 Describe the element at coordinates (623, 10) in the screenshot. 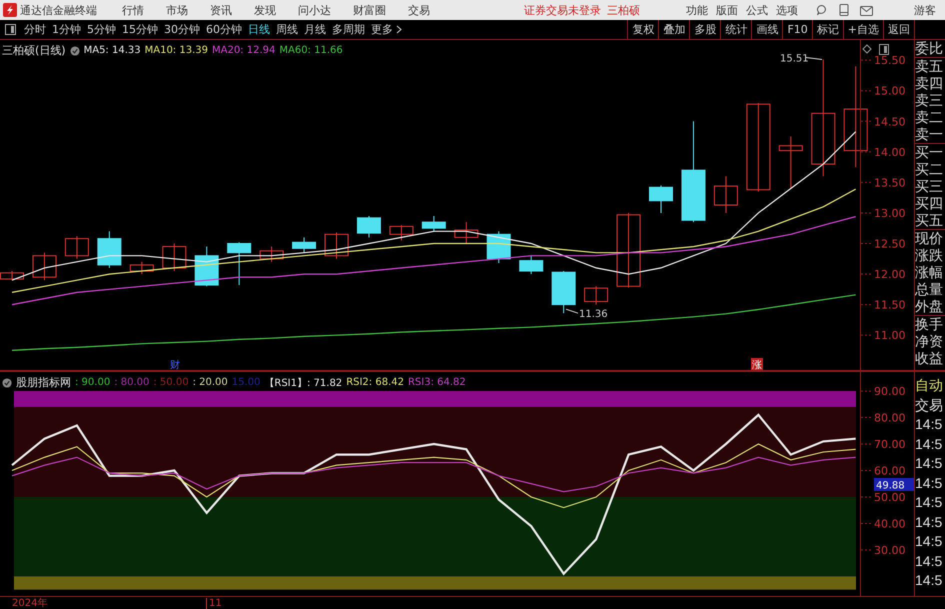

I see `stock-name: 三柏硕` at that location.